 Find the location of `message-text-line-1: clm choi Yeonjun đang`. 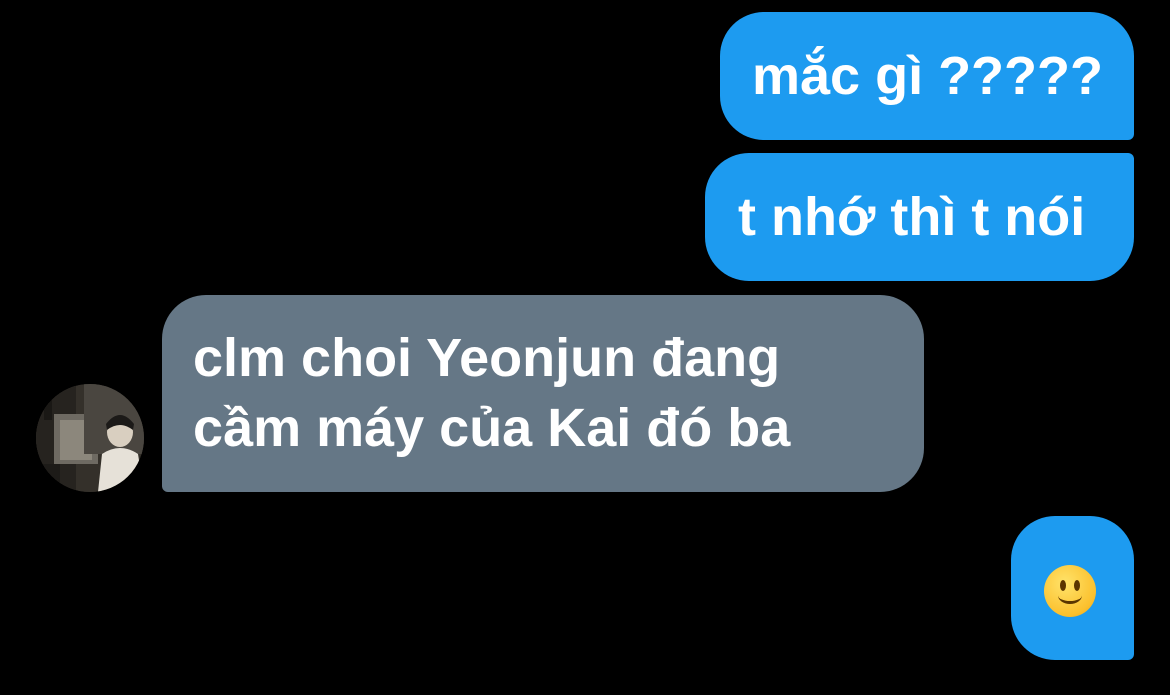

message-text-line-1: clm choi Yeonjun đang is located at coordinates (487, 358).